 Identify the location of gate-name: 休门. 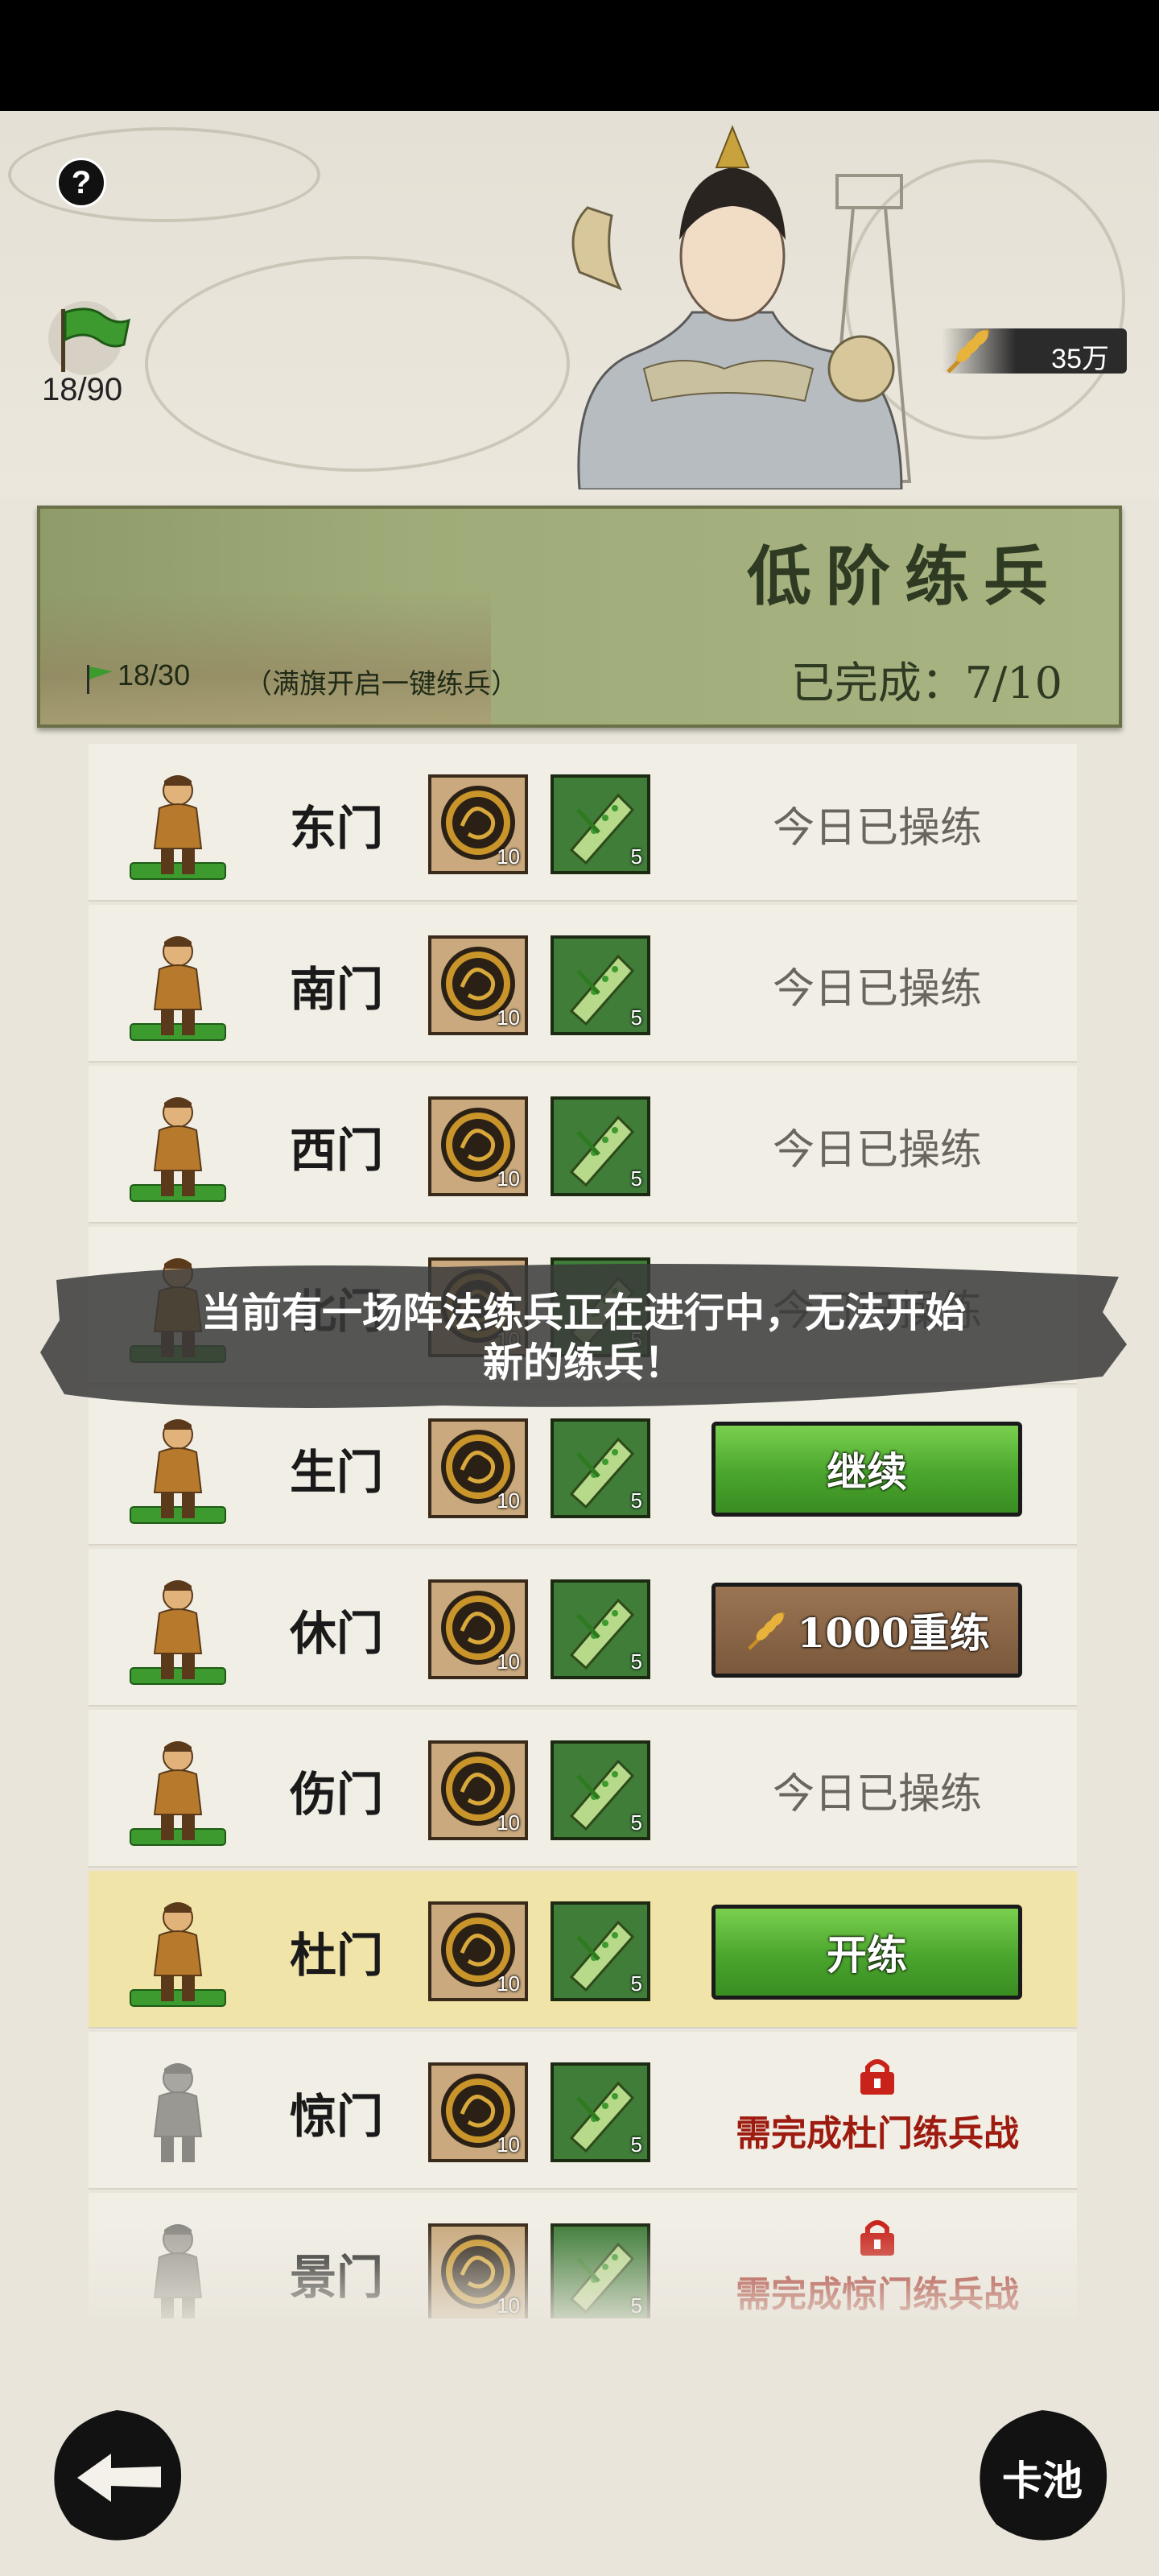
(337, 1633).